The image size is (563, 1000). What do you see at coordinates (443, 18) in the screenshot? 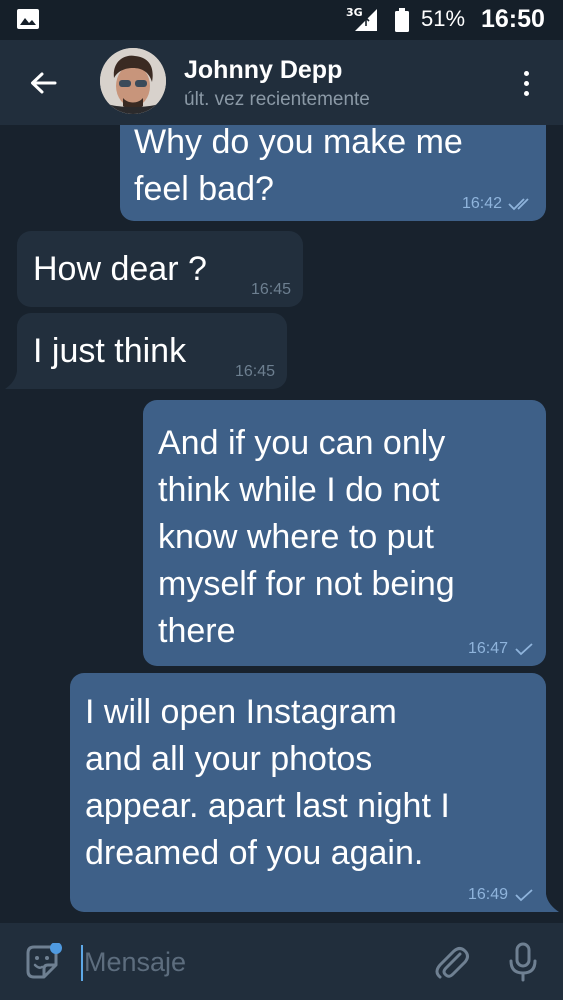
I see `battery-percent: 51%` at bounding box center [443, 18].